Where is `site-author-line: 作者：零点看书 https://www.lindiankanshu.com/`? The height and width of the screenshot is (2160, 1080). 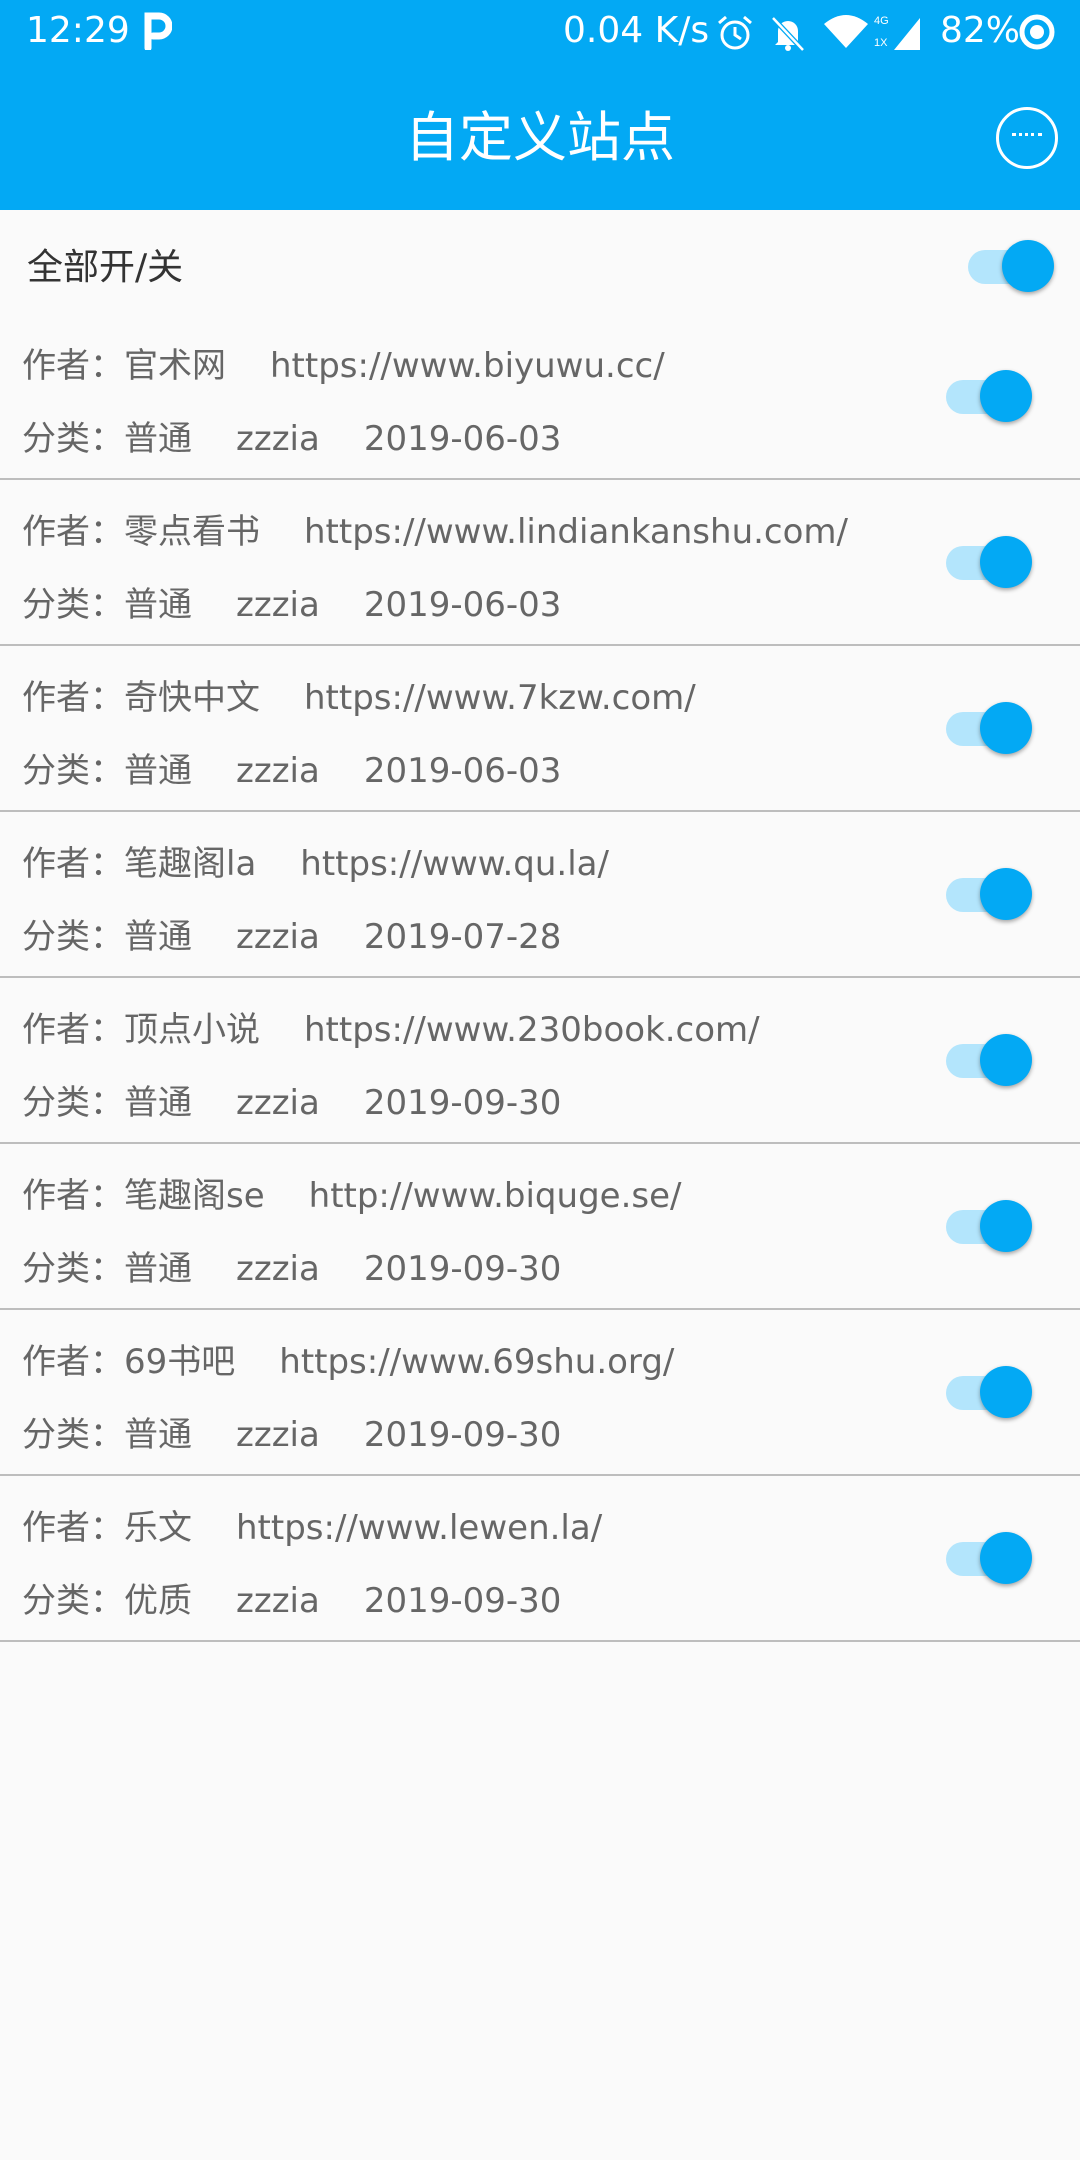
site-author-line: 作者：零点看书 https://www.lindiankanshu.com/ is located at coordinates (435, 528).